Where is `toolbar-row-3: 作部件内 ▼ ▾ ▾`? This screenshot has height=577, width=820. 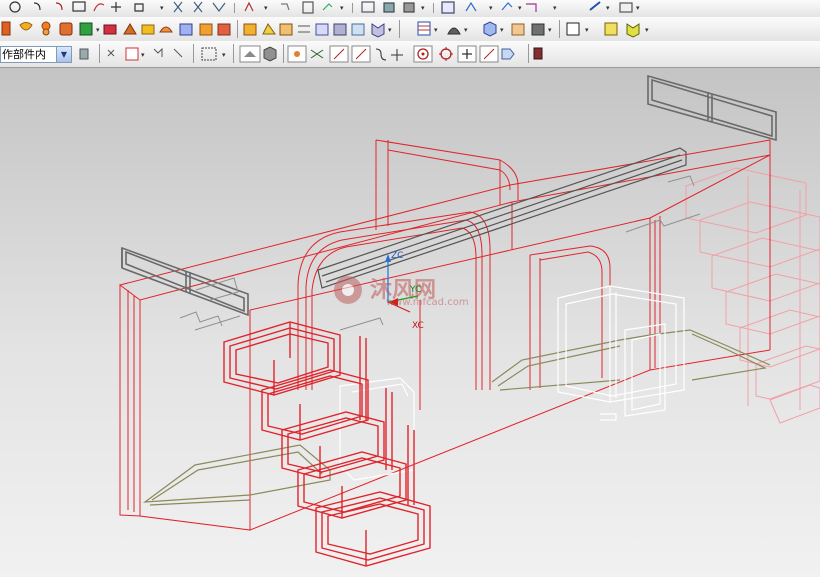 toolbar-row-3: 作部件内 ▼ ▾ ▾ is located at coordinates (410, 54).